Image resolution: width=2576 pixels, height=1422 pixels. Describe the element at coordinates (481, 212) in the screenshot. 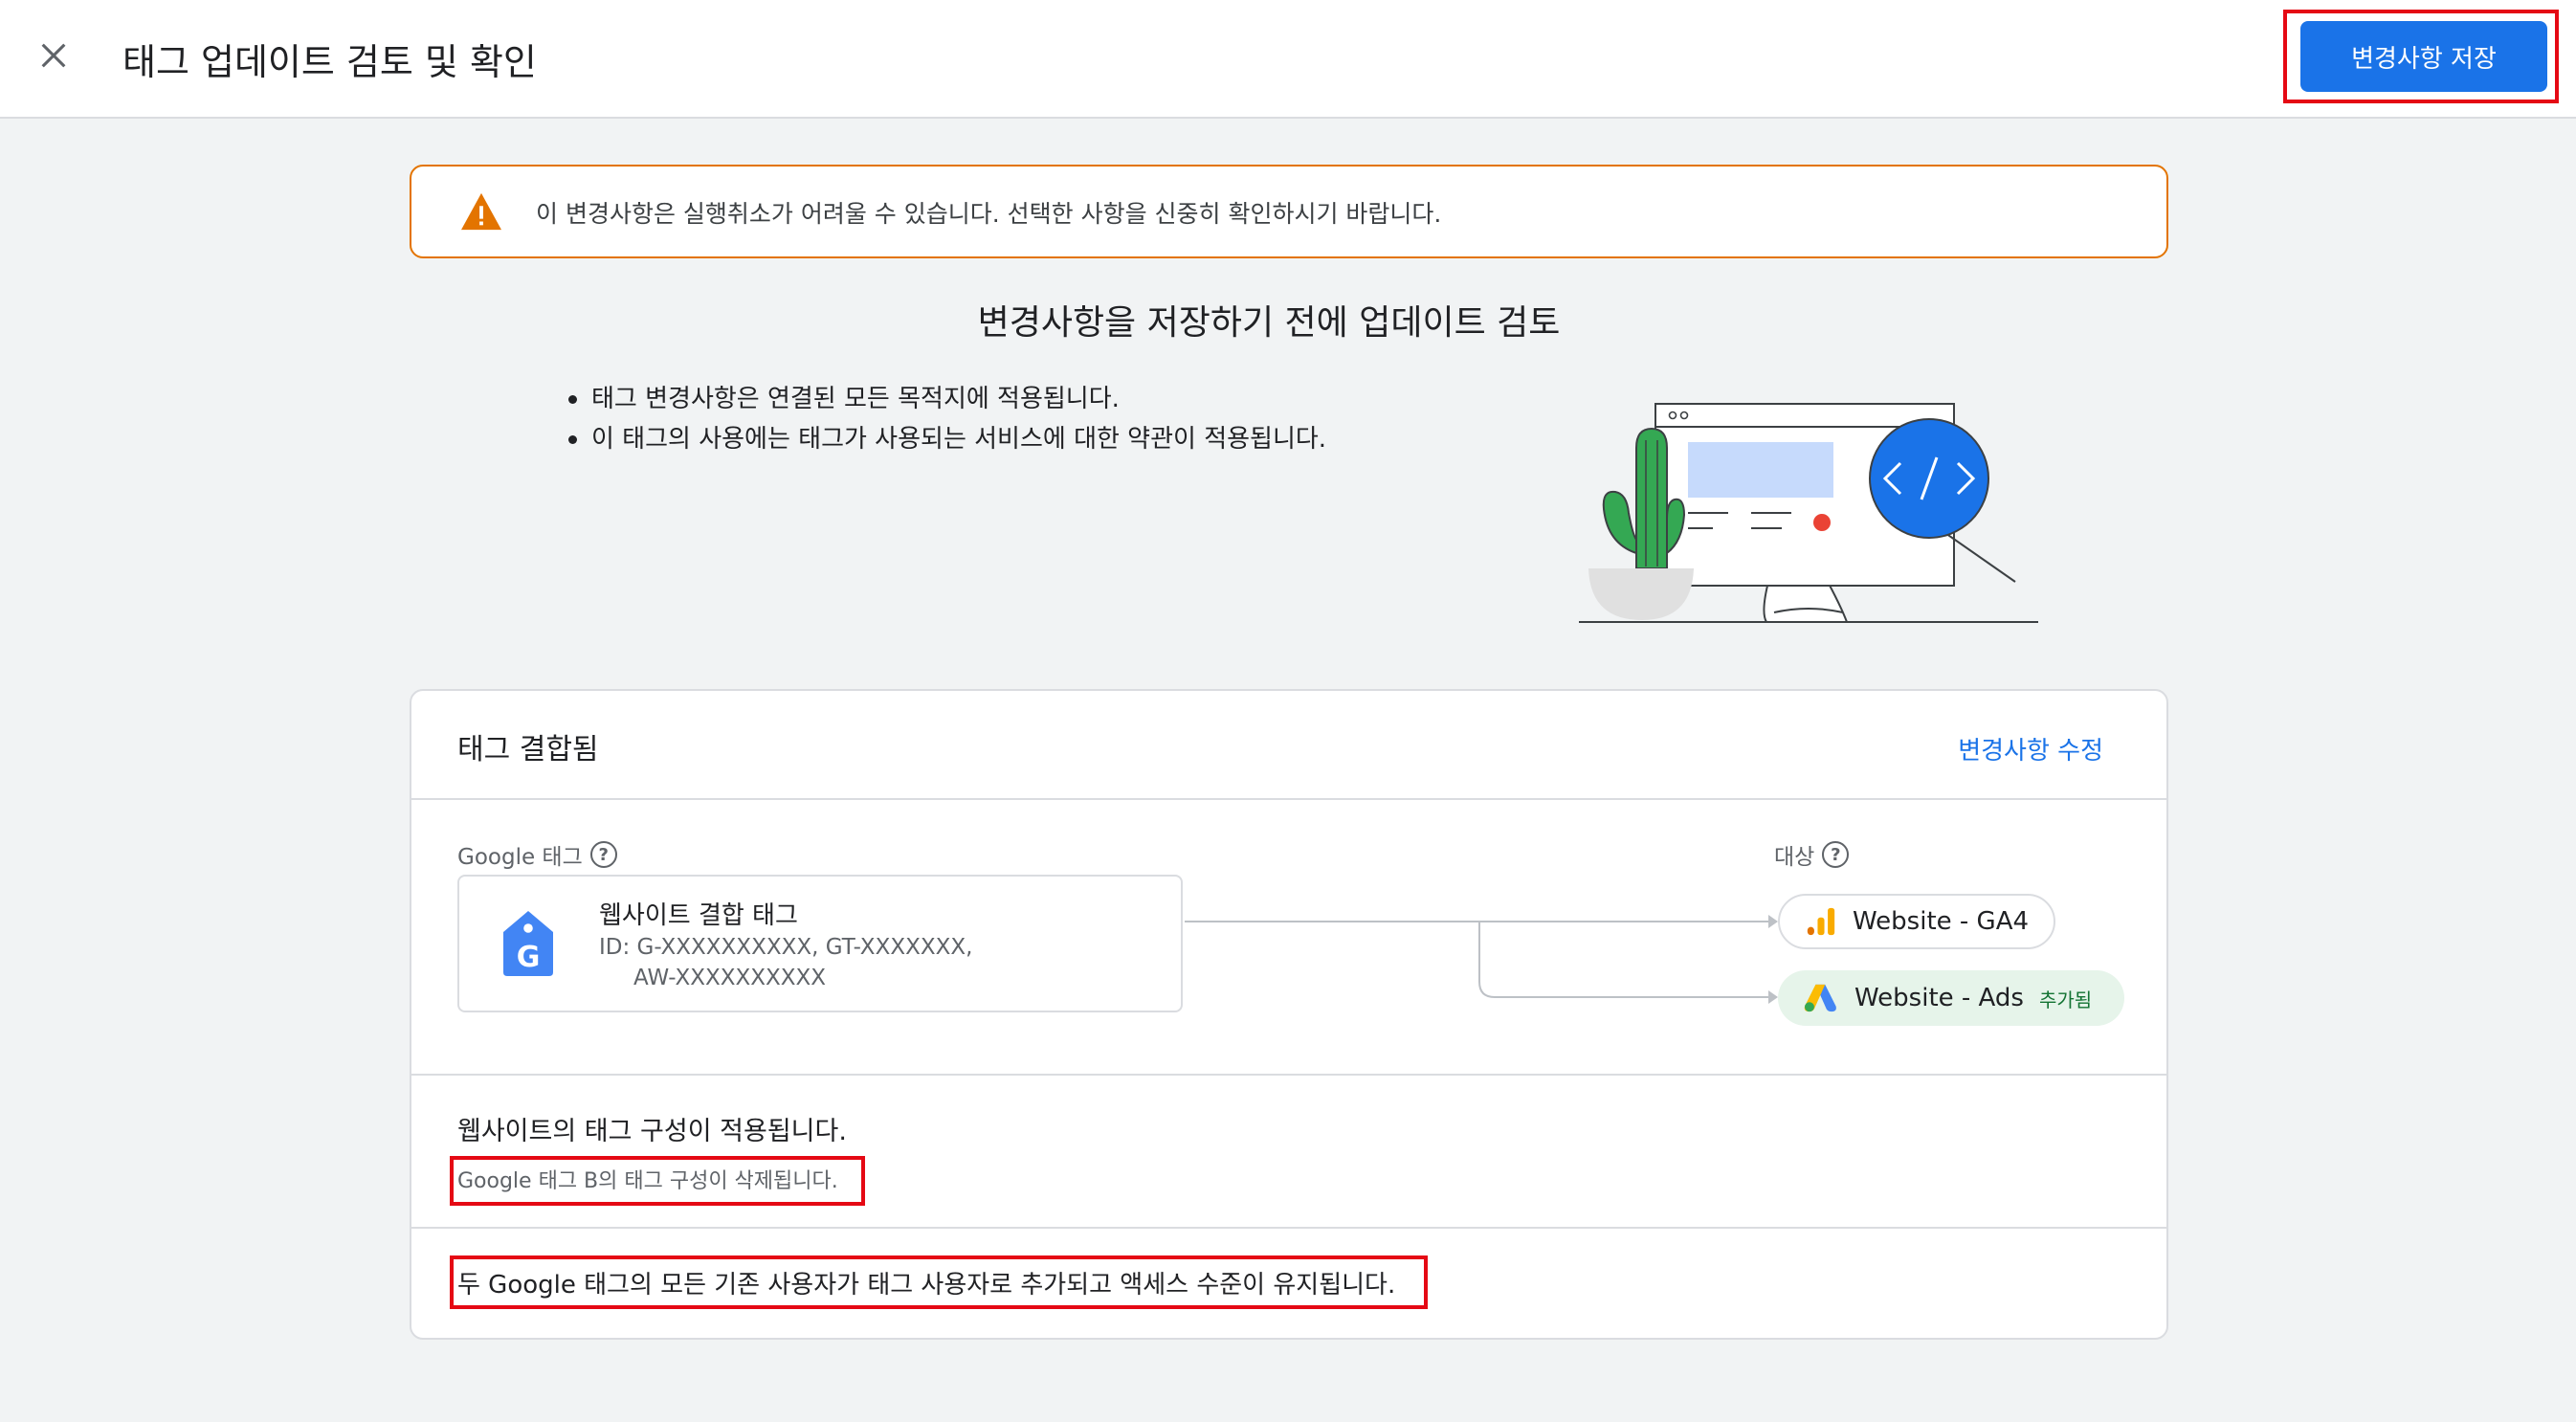

I see `warning-icon` at that location.